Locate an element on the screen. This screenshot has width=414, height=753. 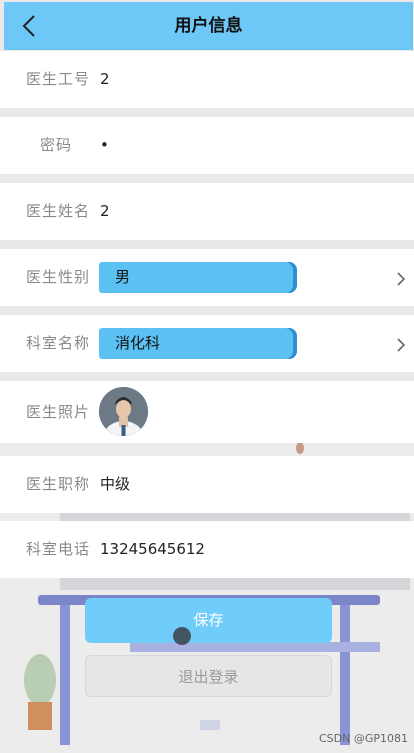
doctor-id-value: 2 is located at coordinates (105, 79).